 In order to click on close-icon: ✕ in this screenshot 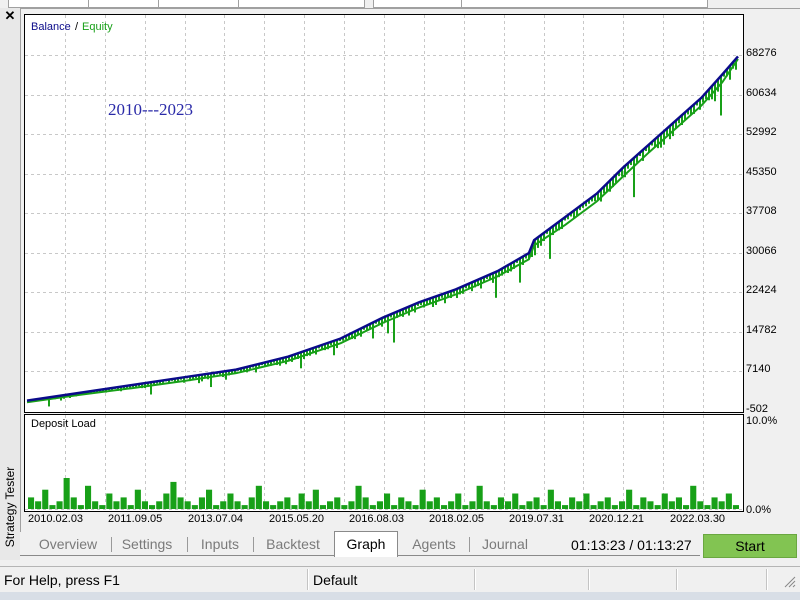, I will do `click(10, 16)`.